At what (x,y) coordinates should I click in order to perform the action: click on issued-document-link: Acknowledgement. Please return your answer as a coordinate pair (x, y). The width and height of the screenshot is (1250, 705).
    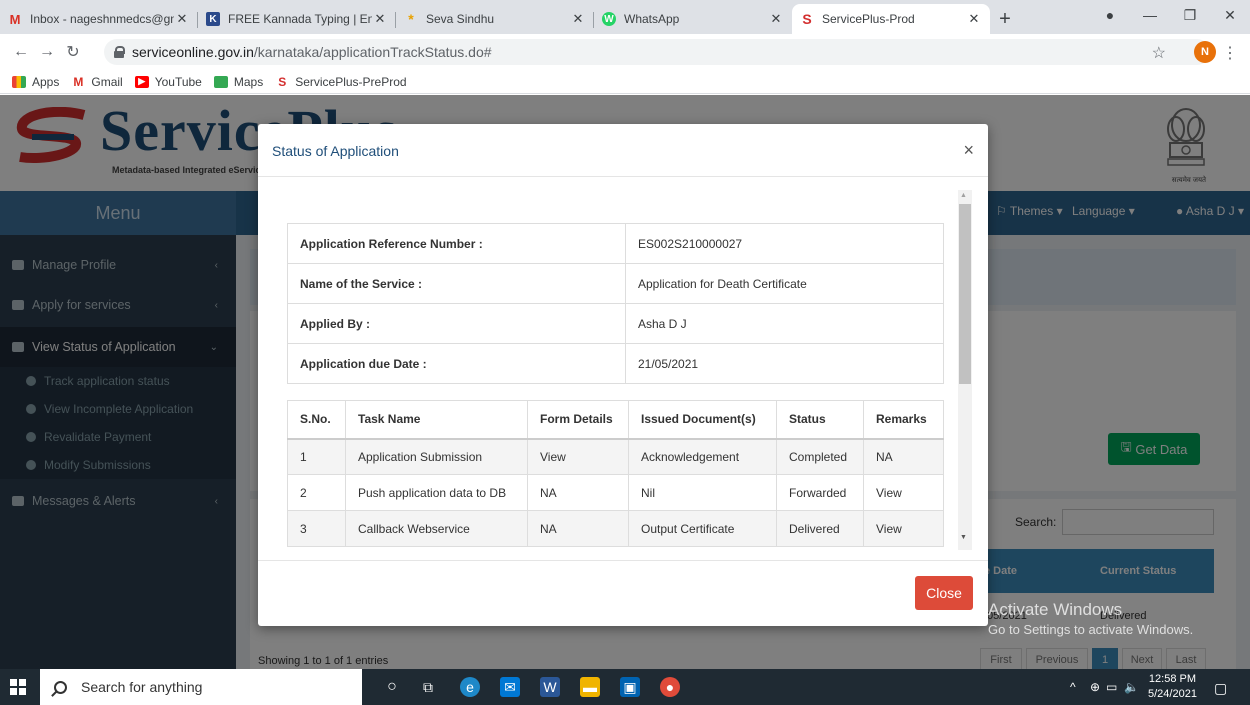
    Looking at the image, I should click on (702, 456).